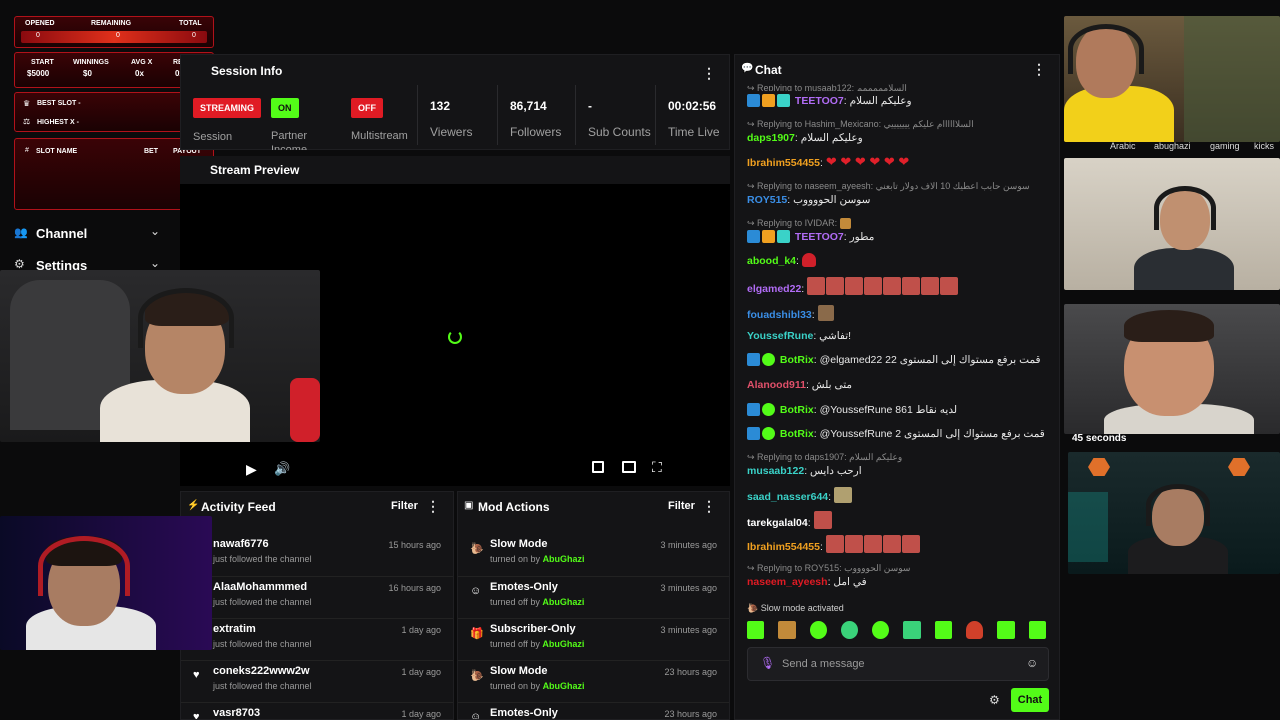 Image resolution: width=1280 pixels, height=720 pixels. Describe the element at coordinates (155, 231) in the screenshot. I see `chevron-down-icon: ⌄` at that location.